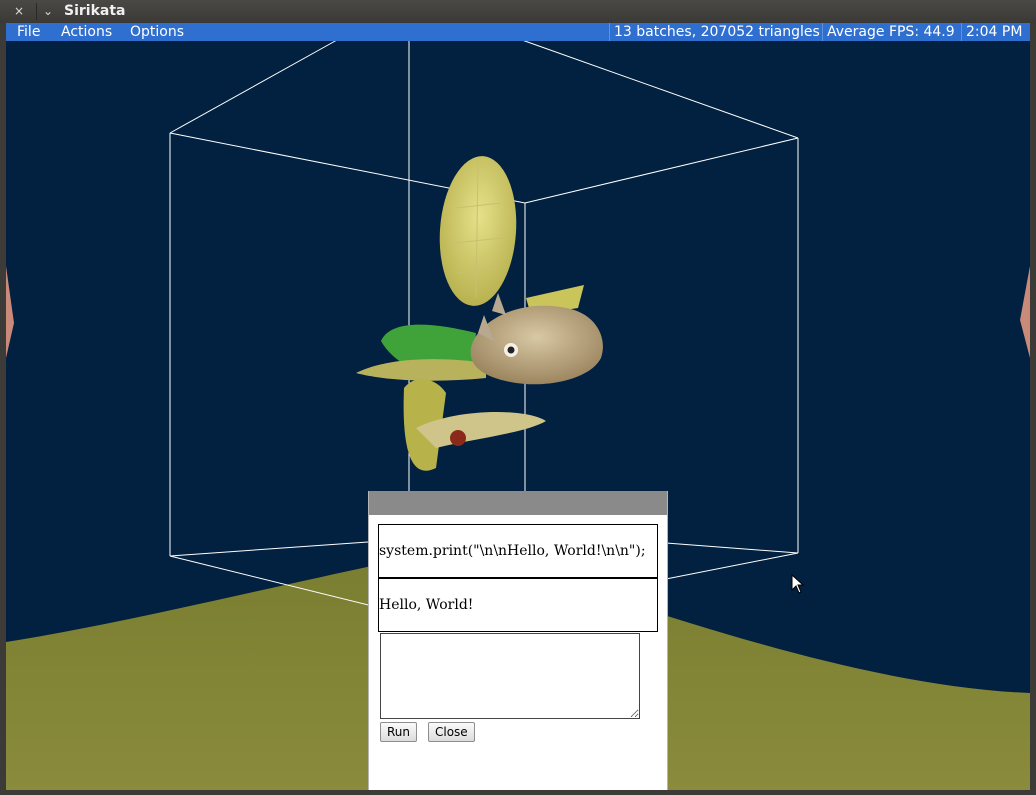 This screenshot has width=1036, height=795. What do you see at coordinates (157, 32) in the screenshot?
I see `menu-options: Options` at bounding box center [157, 32].